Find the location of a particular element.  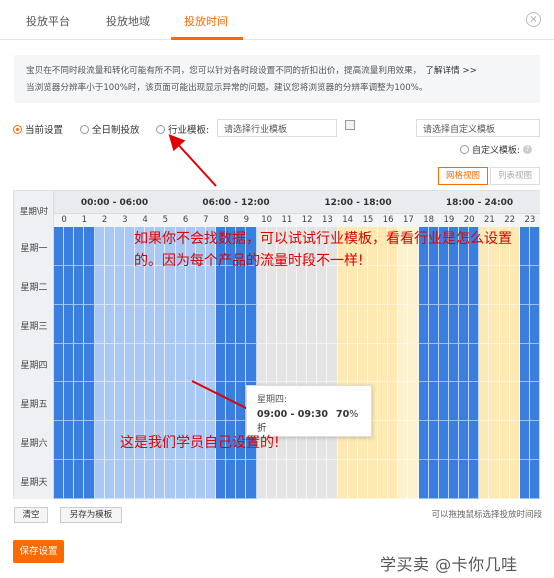

calendar-icon is located at coordinates (350, 125).